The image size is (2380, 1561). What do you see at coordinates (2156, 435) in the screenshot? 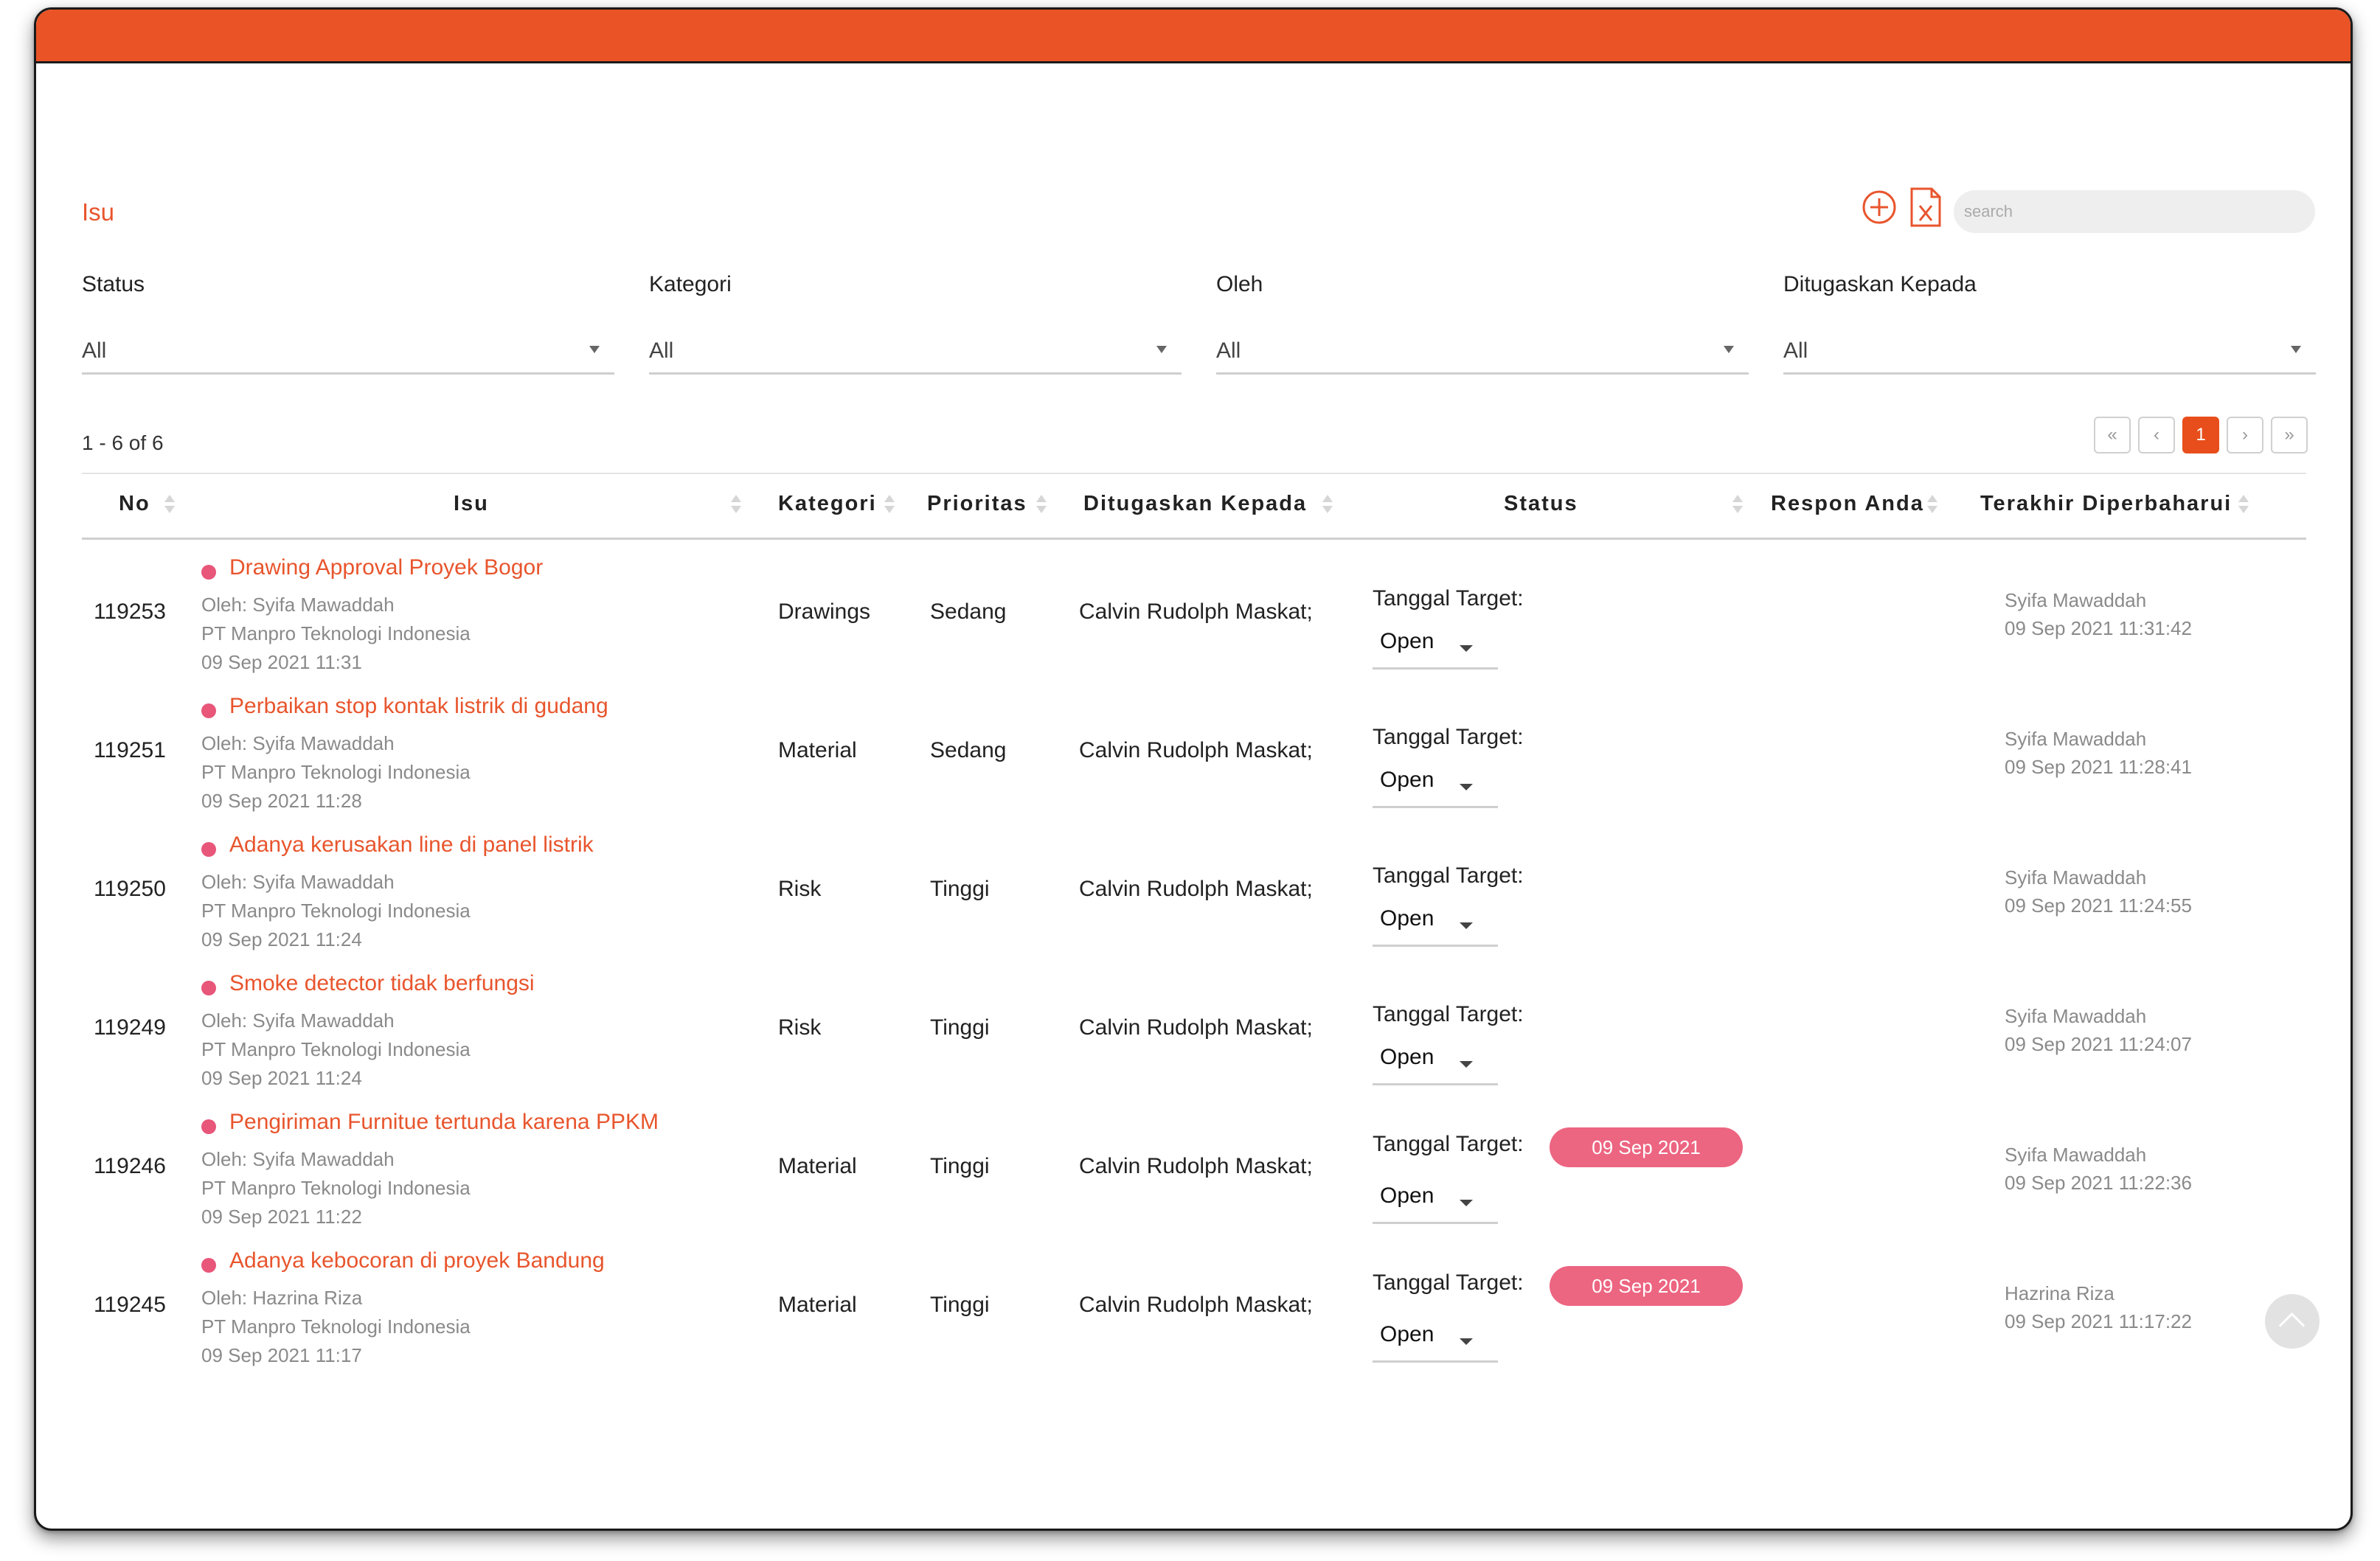
I see `prev-page-button: ‹` at bounding box center [2156, 435].